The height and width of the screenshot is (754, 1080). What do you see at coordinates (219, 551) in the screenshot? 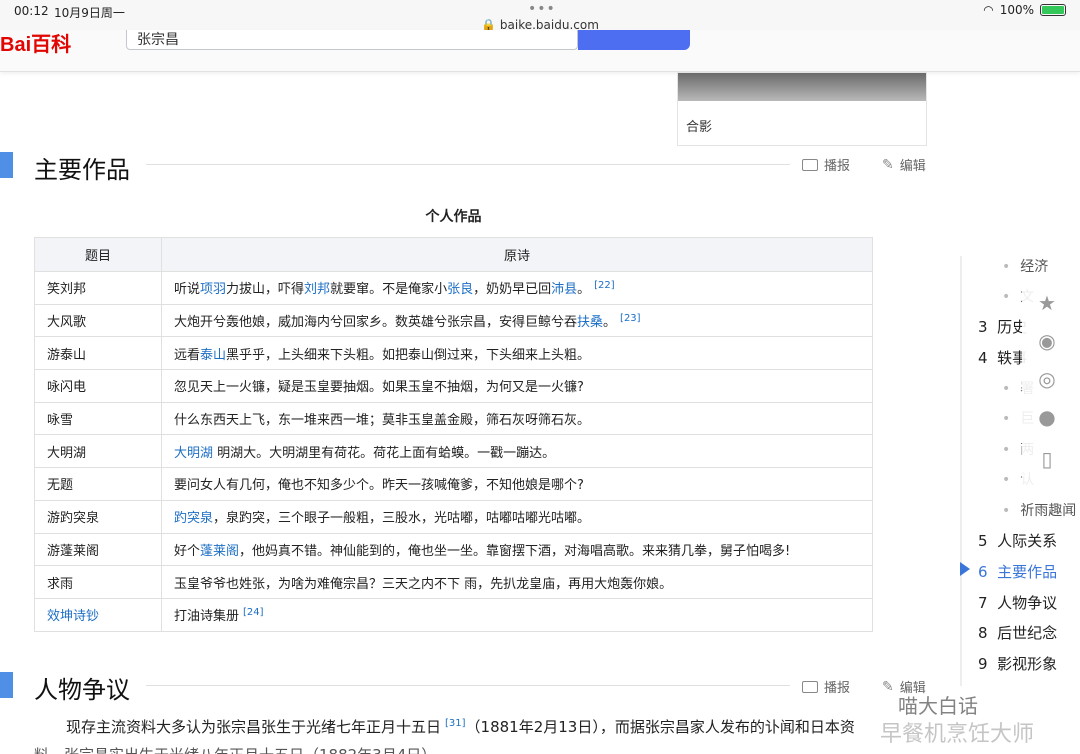
I see `link-penglaige: 蓬莱阁` at bounding box center [219, 551].